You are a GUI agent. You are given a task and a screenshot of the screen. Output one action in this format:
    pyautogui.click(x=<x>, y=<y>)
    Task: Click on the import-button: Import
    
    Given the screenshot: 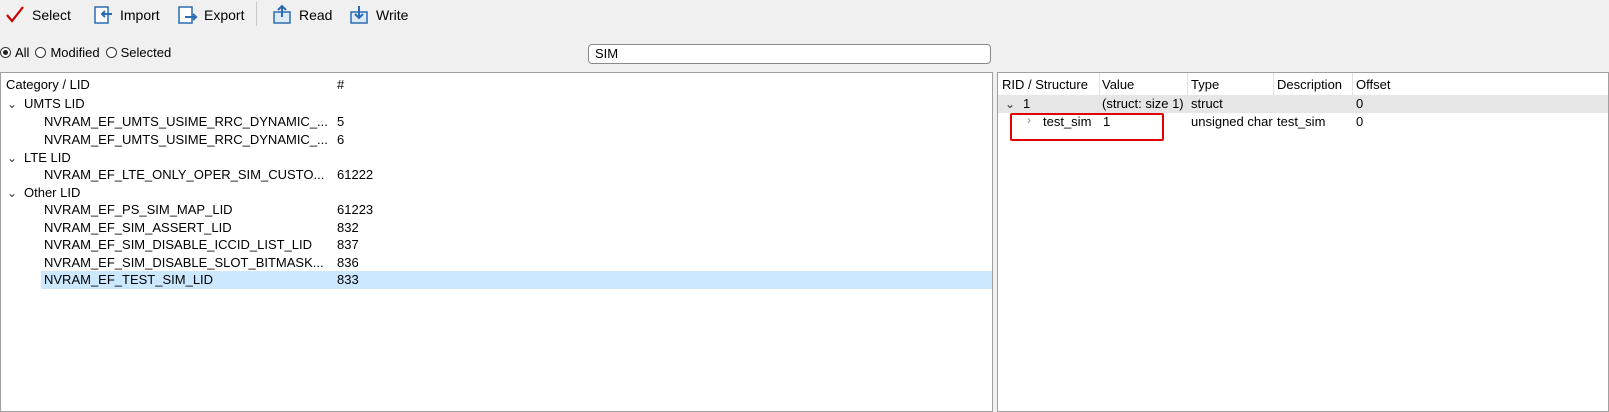 What is the action you would take?
    pyautogui.click(x=126, y=15)
    